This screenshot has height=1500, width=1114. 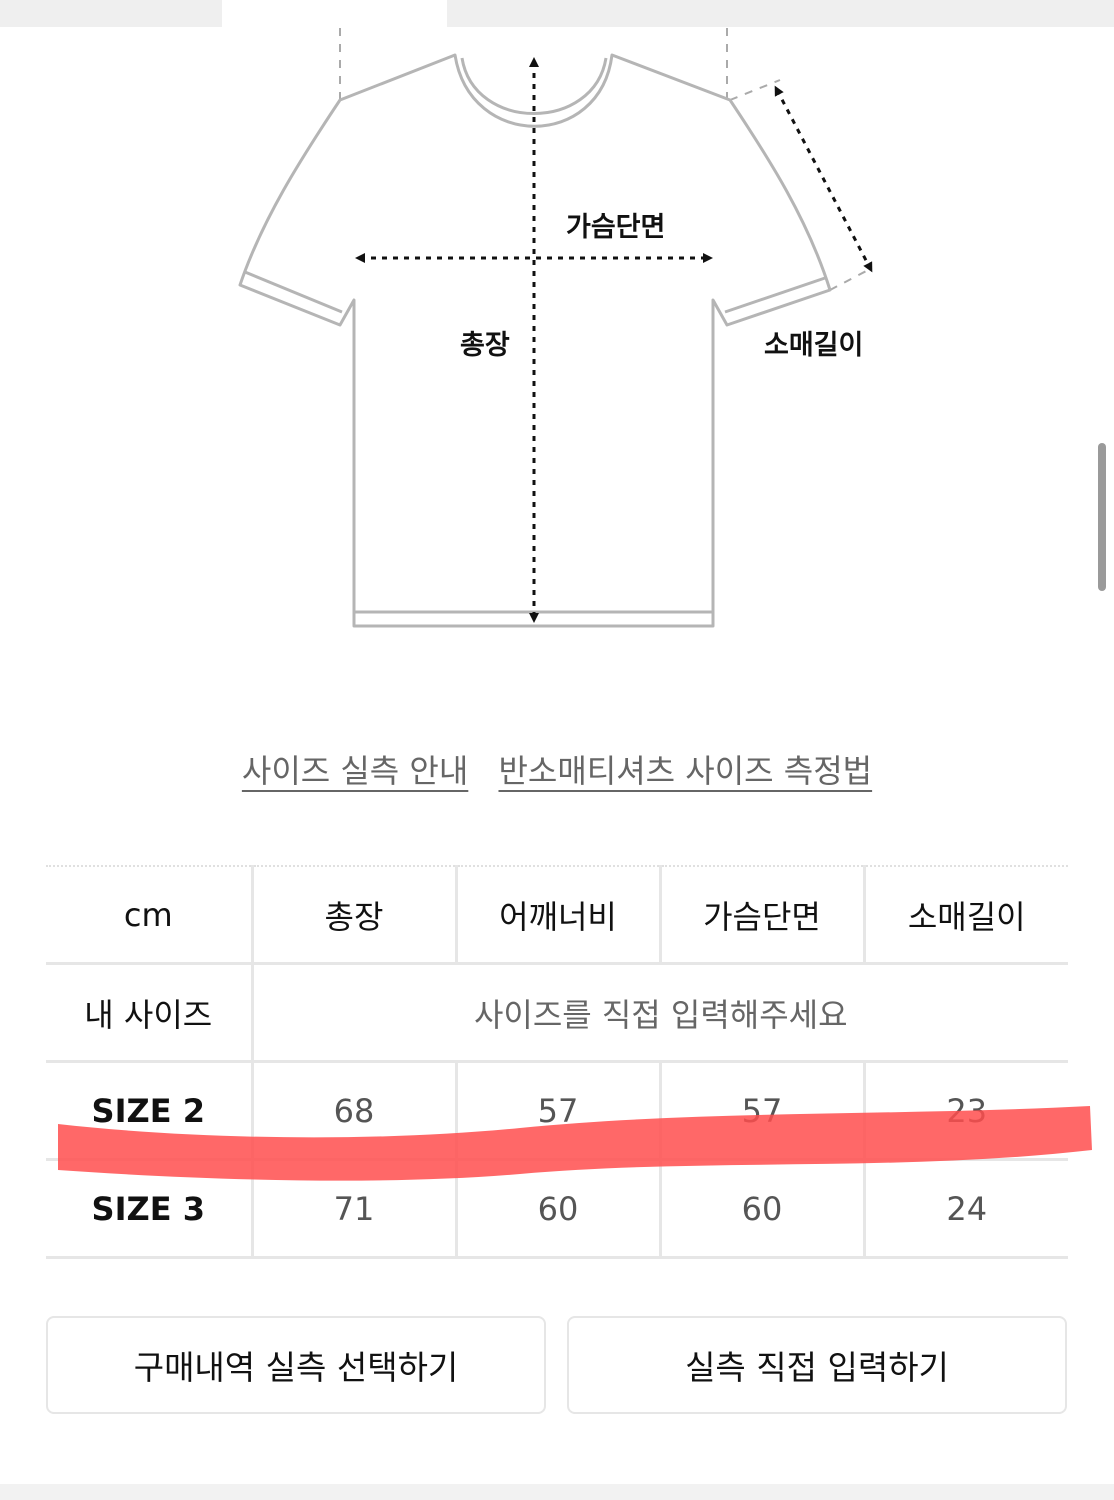 What do you see at coordinates (966, 915) in the screenshot?
I see `header-sleeve: 소매길이` at bounding box center [966, 915].